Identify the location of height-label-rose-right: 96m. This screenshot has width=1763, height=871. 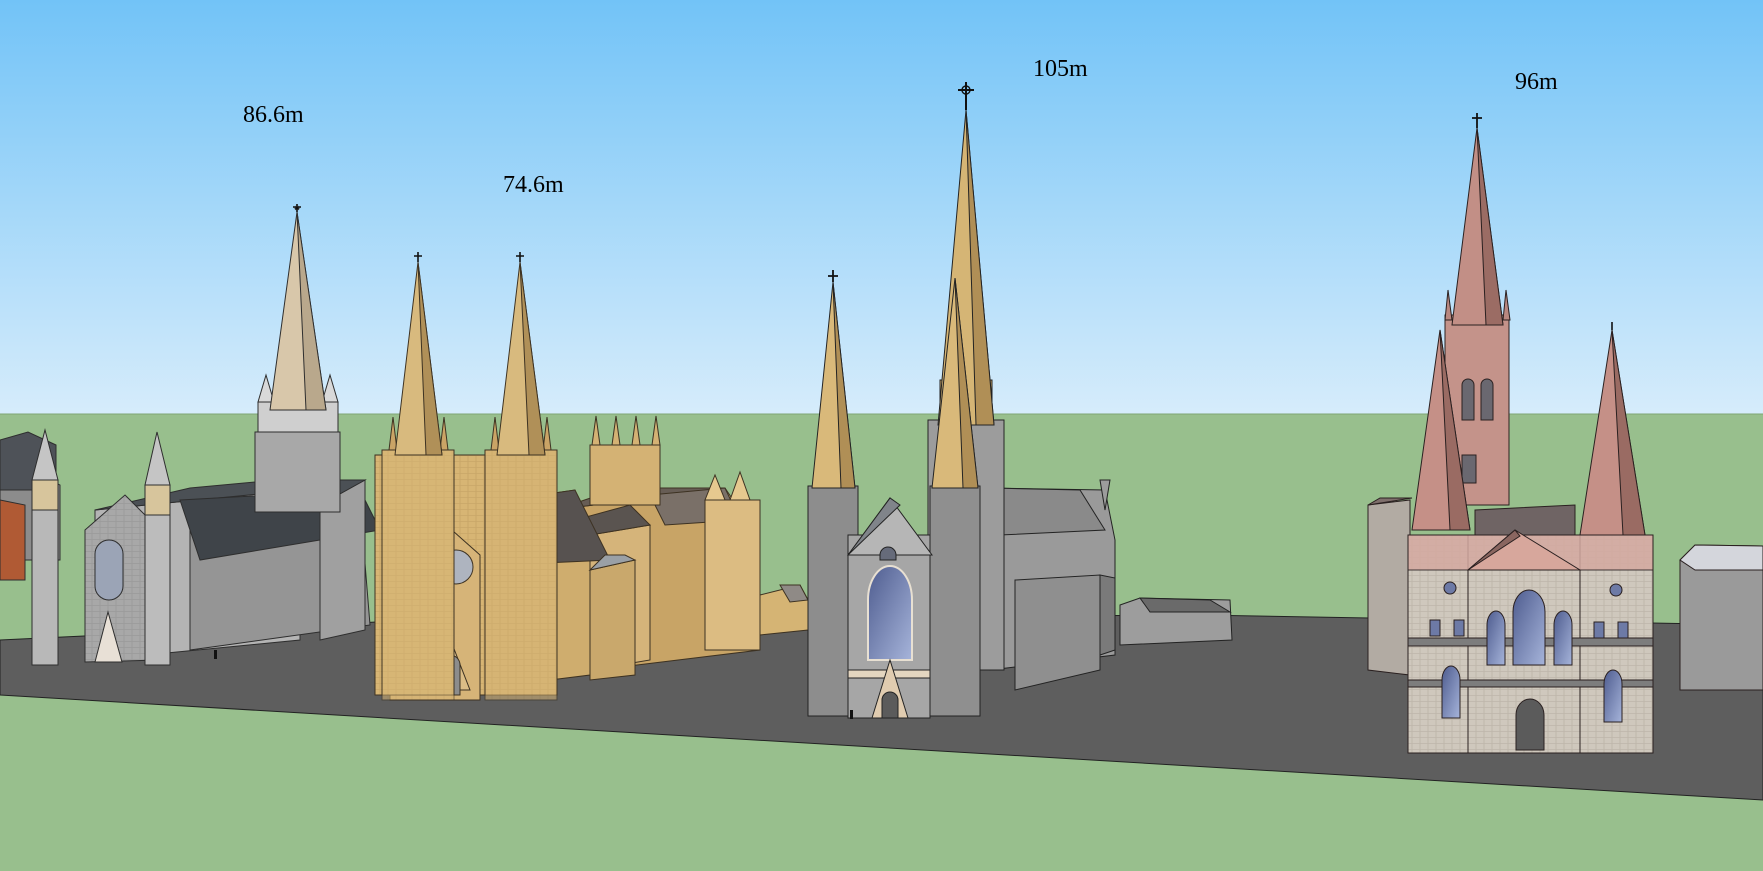
(1536, 82).